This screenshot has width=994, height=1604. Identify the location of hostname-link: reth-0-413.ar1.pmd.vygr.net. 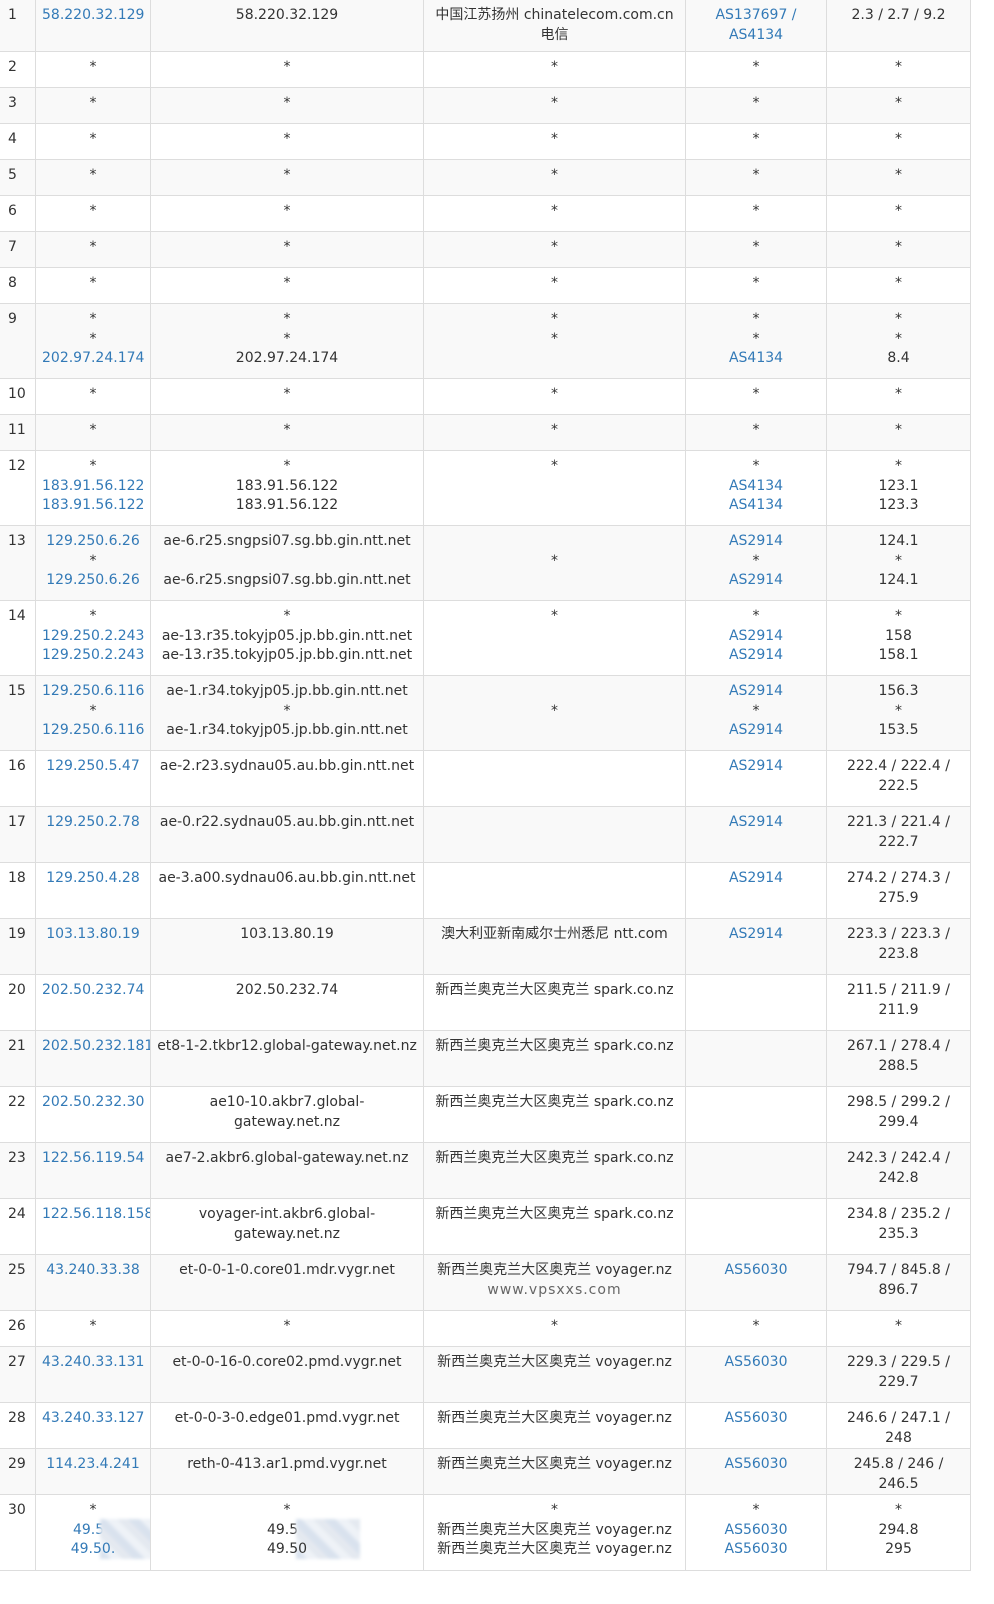
(287, 1464).